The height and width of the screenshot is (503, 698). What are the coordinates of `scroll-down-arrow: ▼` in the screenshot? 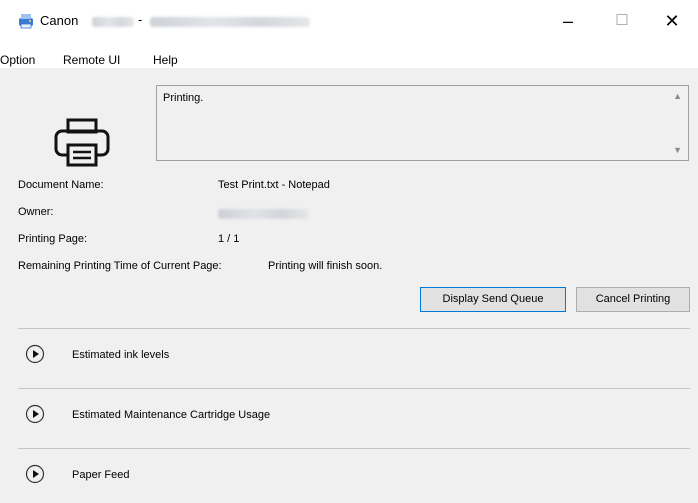 It's located at (677, 150).